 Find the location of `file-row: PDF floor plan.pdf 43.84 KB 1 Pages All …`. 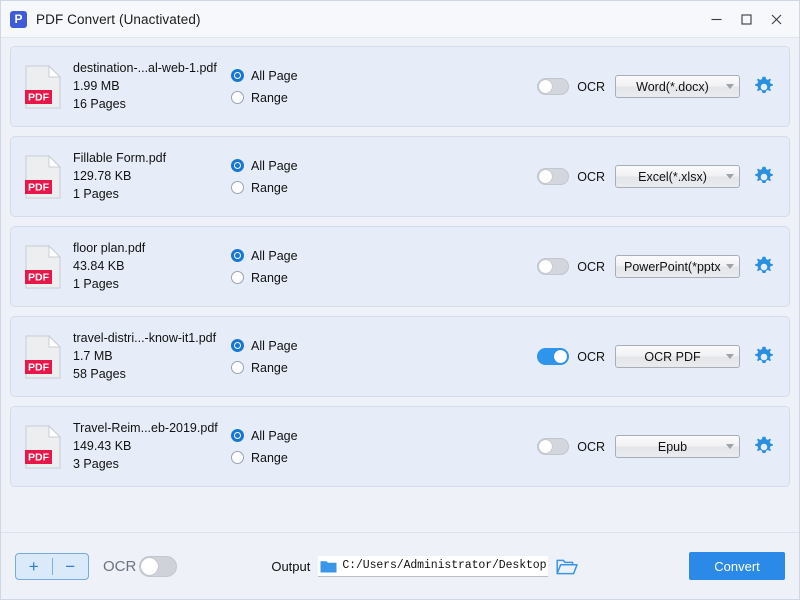

file-row: PDF floor plan.pdf 43.84 KB 1 Pages All … is located at coordinates (400, 266).